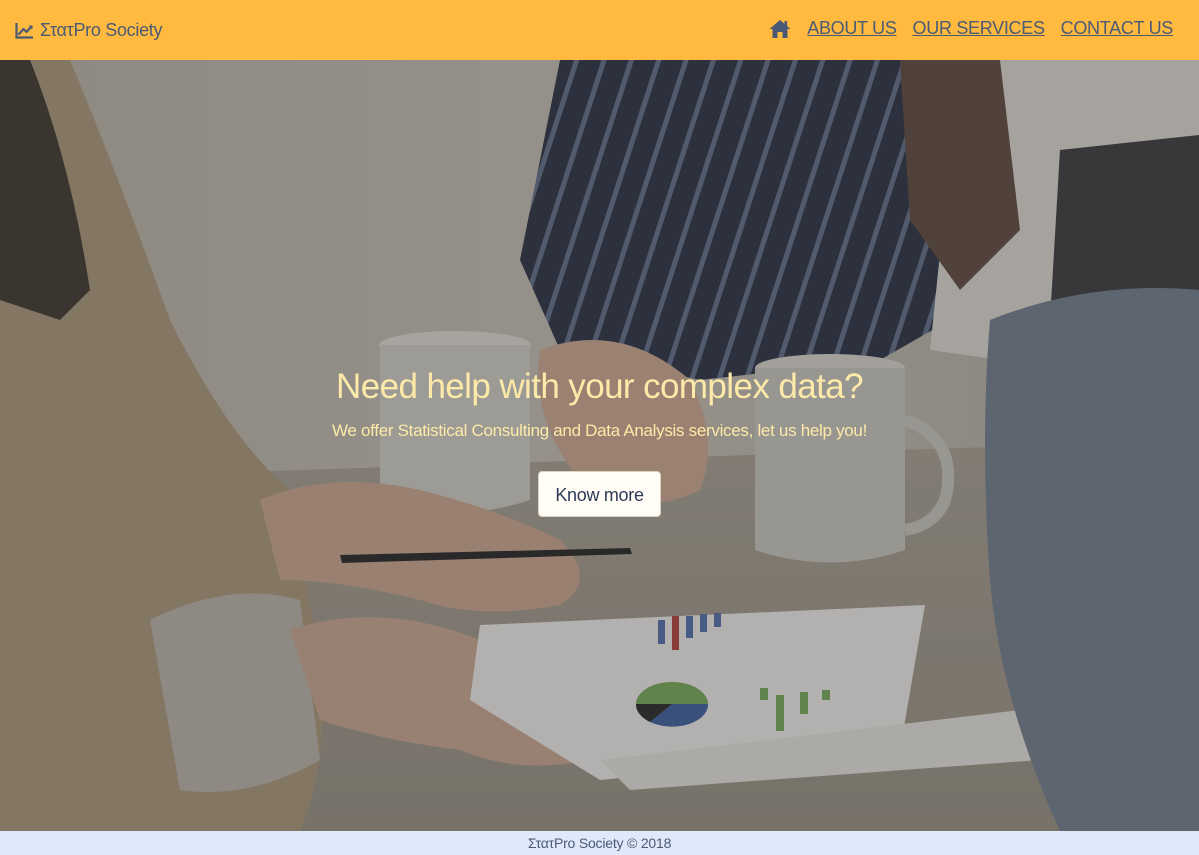  I want to click on nav-link-contact-us: CONTACT US, so click(1117, 28).